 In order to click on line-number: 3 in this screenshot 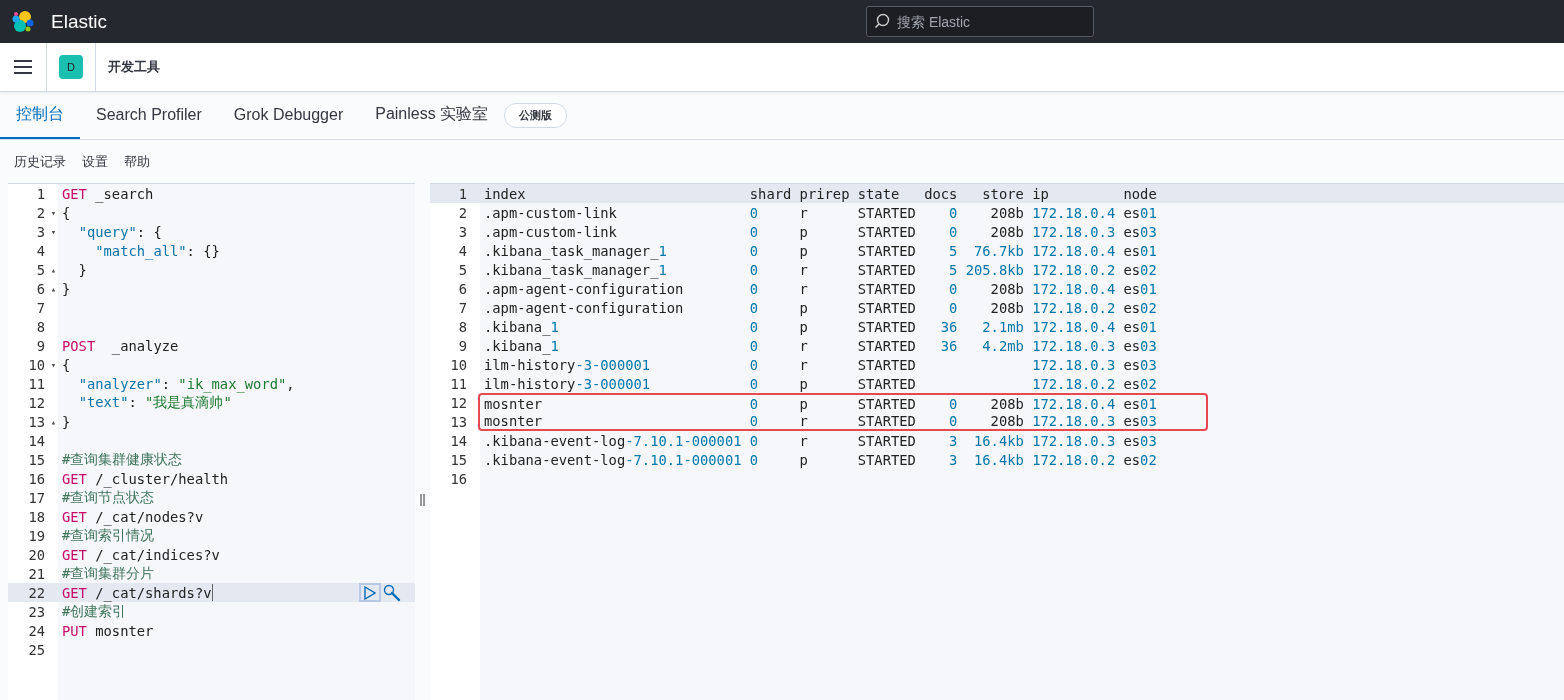, I will do `click(462, 231)`.